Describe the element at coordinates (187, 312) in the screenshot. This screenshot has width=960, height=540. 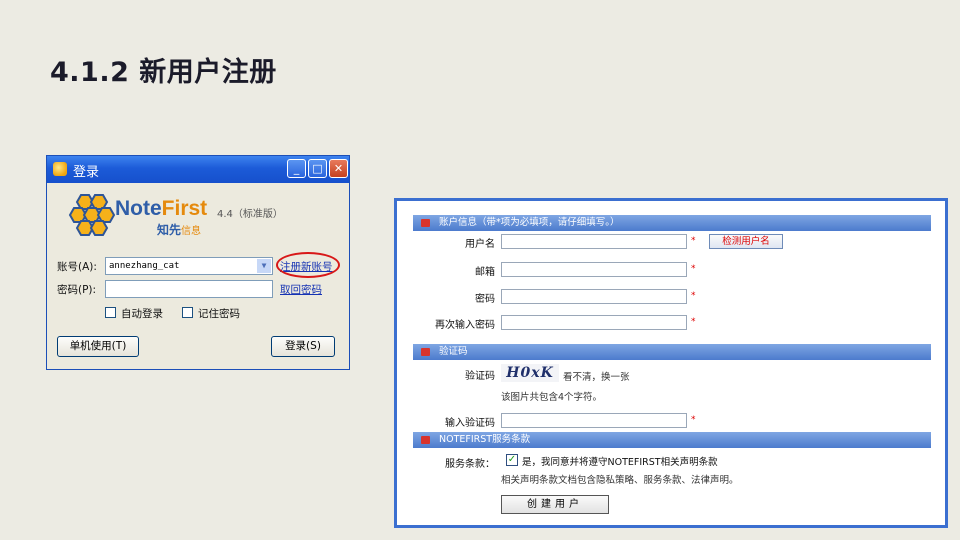
I see `remember-password-checkbox` at that location.